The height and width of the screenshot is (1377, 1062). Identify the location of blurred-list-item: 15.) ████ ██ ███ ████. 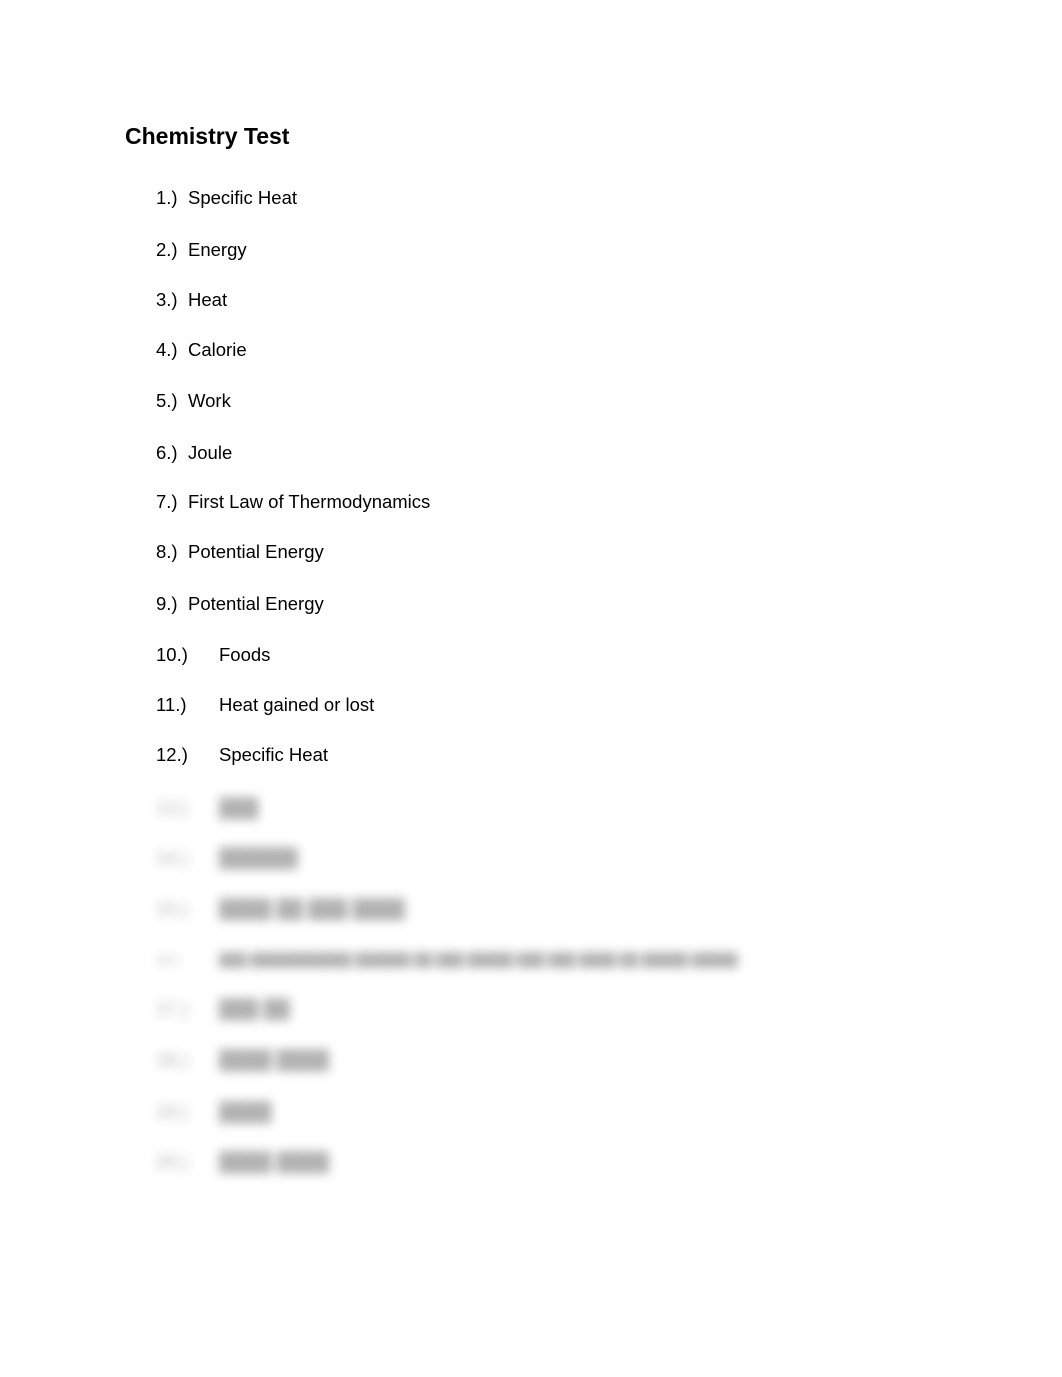
(280, 909).